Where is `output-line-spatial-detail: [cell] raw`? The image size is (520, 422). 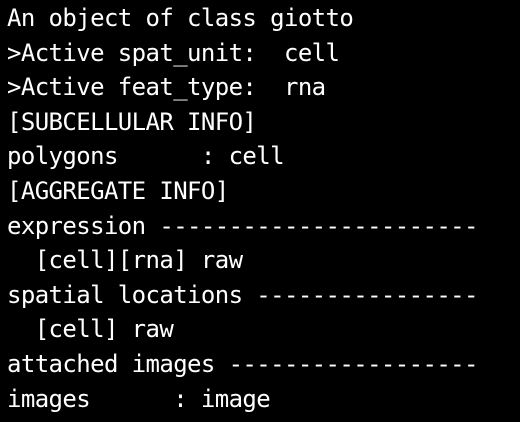 output-line-spatial-detail: [cell] raw is located at coordinates (90, 329).